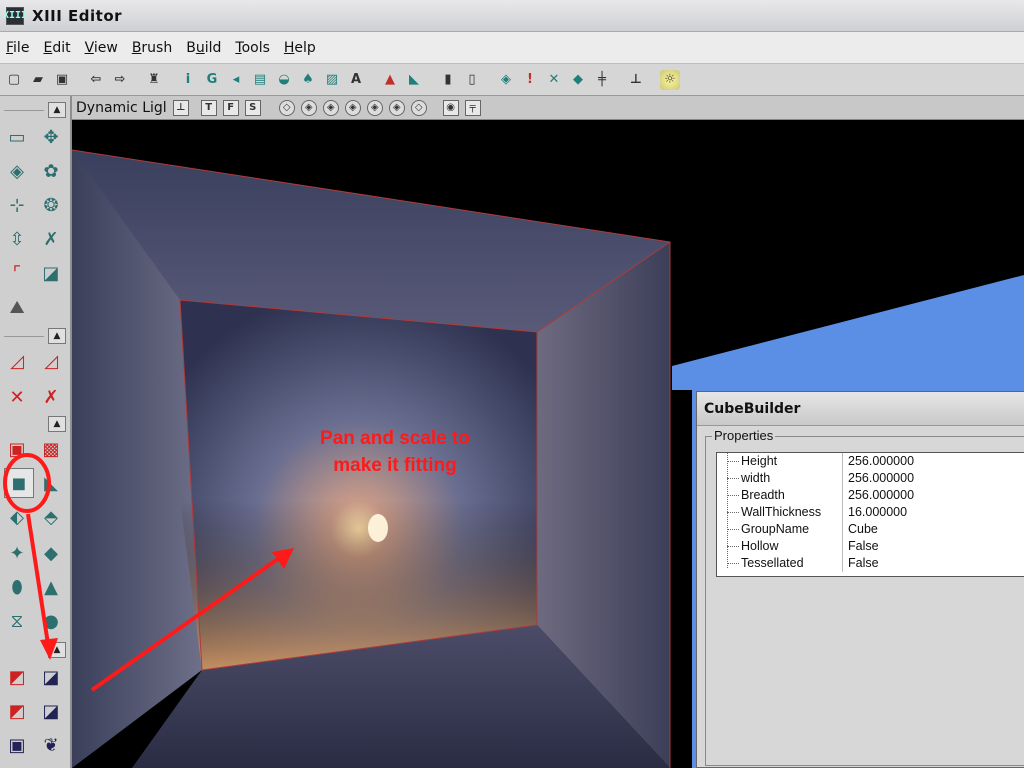 This screenshot has height=768, width=1024. I want to click on view-side-button: S, so click(252, 107).